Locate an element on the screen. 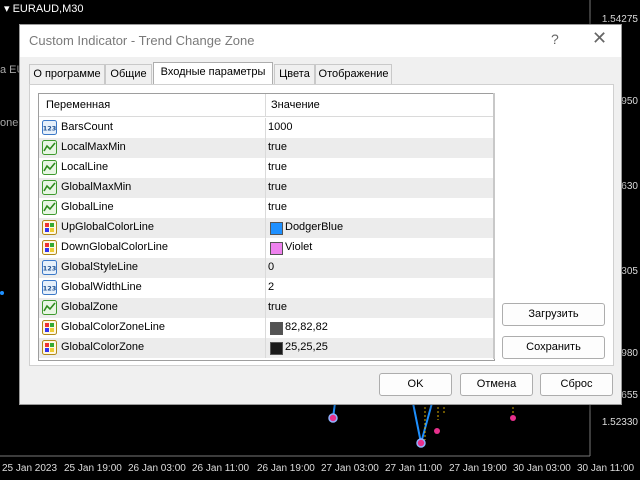 The width and height of the screenshot is (640, 480). chart-menu-icon: ▾ is located at coordinates (7, 9).